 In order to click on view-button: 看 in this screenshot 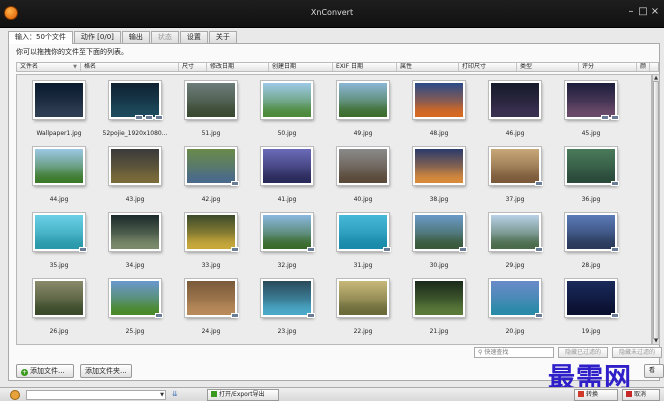, I will do `click(654, 371)`.